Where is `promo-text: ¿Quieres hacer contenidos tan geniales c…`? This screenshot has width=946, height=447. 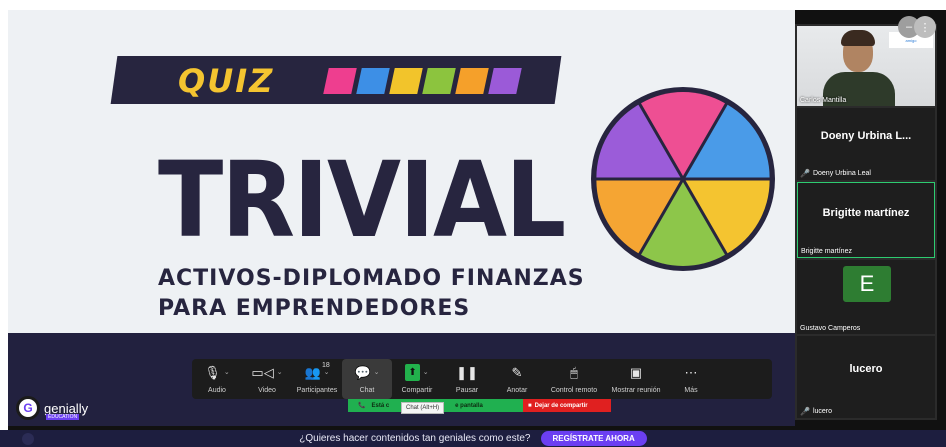 promo-text: ¿Quieres hacer contenidos tan geniales c… is located at coordinates (415, 438).